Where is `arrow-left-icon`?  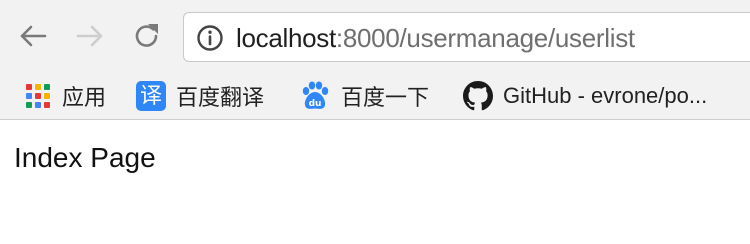 arrow-left-icon is located at coordinates (33, 36).